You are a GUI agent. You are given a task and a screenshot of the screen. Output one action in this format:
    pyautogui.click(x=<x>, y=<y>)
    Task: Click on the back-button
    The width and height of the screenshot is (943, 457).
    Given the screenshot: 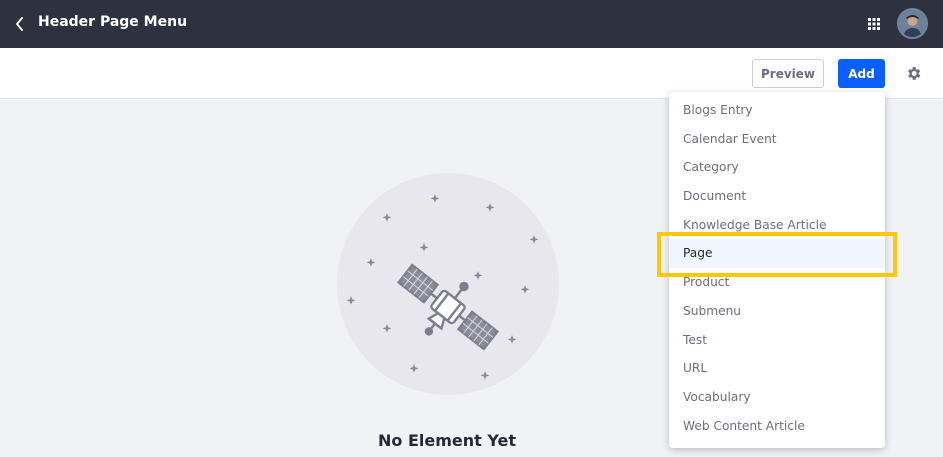 What is the action you would take?
    pyautogui.click(x=20, y=24)
    